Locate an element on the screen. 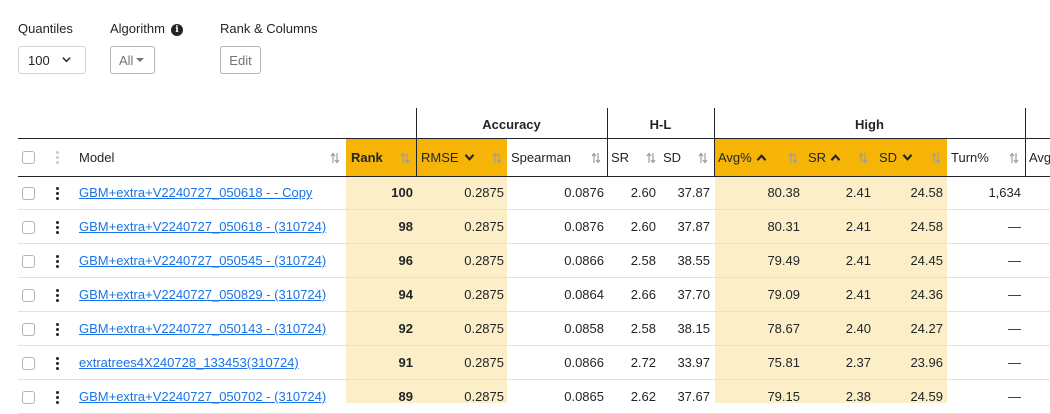  group-accuracy: Accuracy is located at coordinates (511, 124).